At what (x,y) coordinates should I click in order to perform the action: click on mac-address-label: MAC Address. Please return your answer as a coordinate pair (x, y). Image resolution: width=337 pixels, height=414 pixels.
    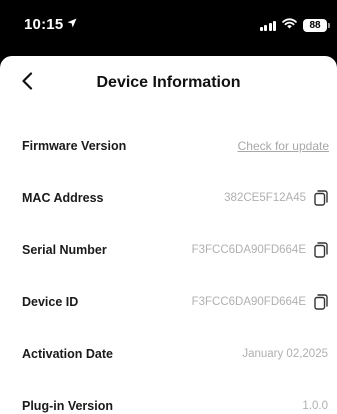
    Looking at the image, I should click on (63, 198).